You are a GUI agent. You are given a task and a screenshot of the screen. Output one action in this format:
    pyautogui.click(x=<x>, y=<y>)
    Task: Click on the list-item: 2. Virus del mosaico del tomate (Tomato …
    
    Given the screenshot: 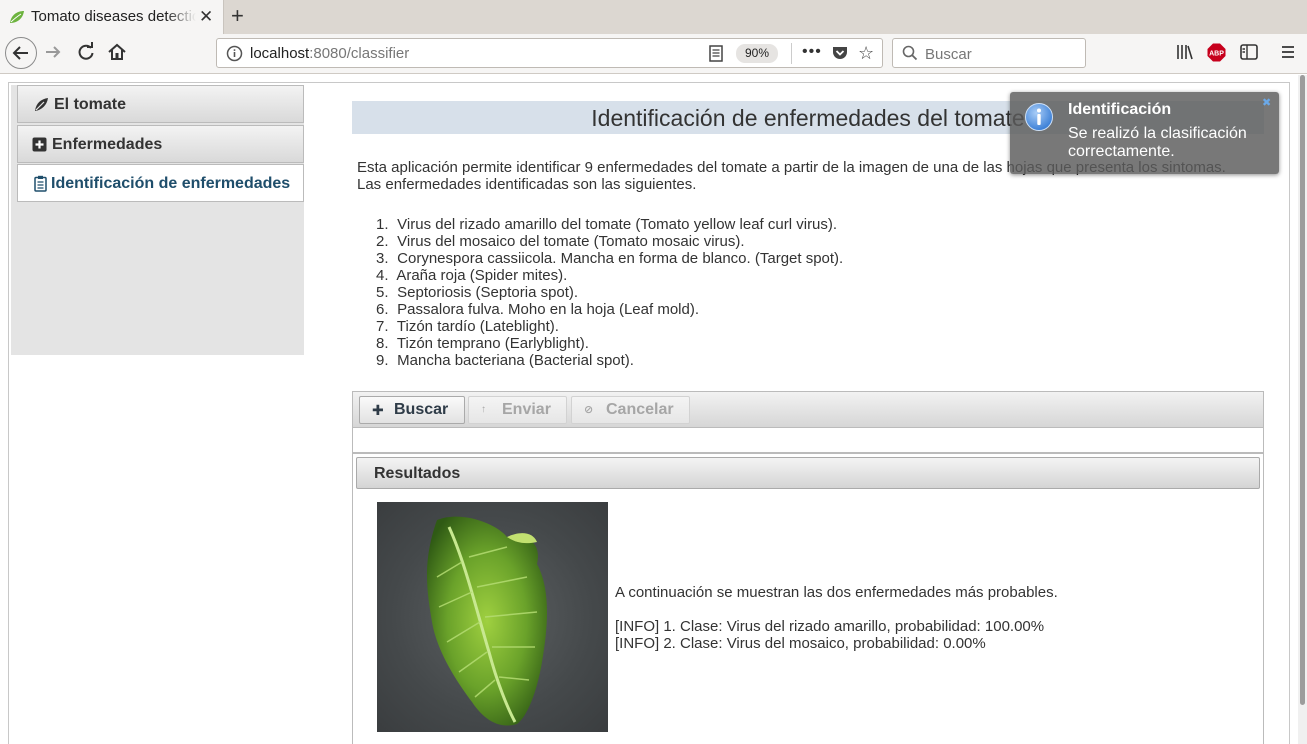 What is the action you would take?
    pyautogui.click(x=560, y=241)
    